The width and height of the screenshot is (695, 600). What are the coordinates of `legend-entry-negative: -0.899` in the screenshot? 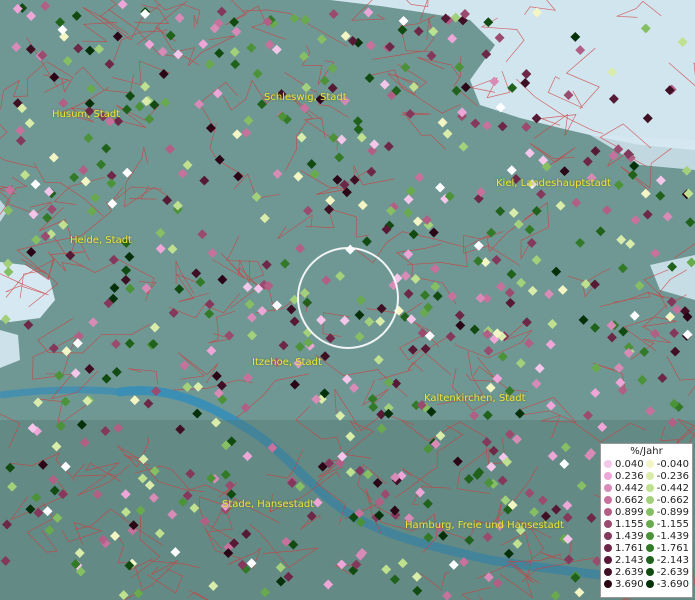 It's located at (667, 512).